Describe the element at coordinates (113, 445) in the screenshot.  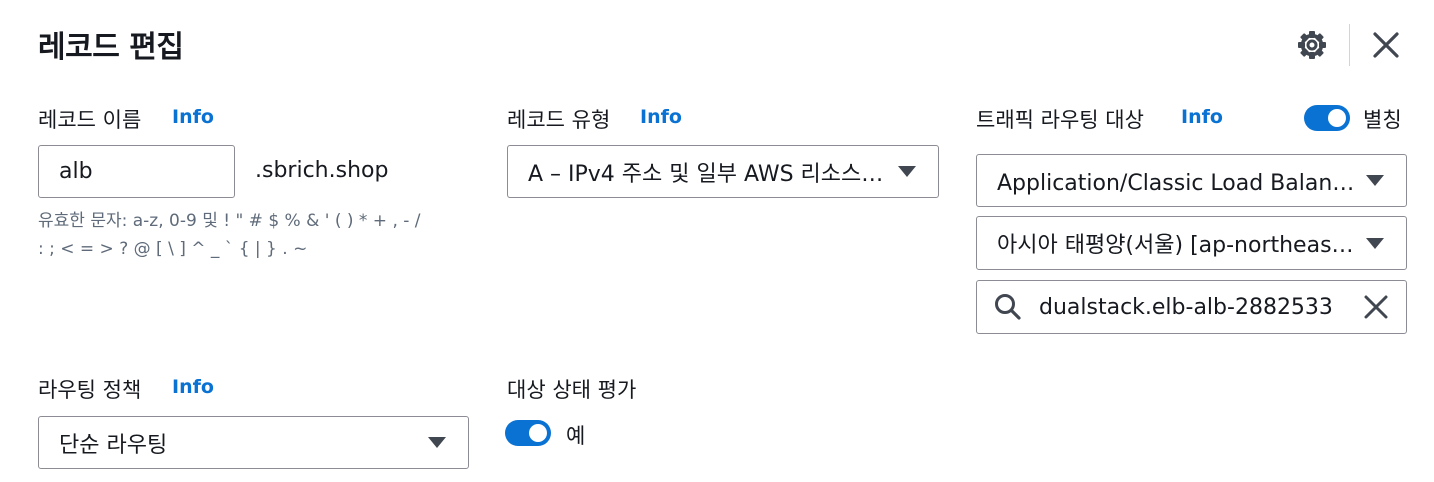
I see `routing-policy-value: 단순 라우팅` at that location.